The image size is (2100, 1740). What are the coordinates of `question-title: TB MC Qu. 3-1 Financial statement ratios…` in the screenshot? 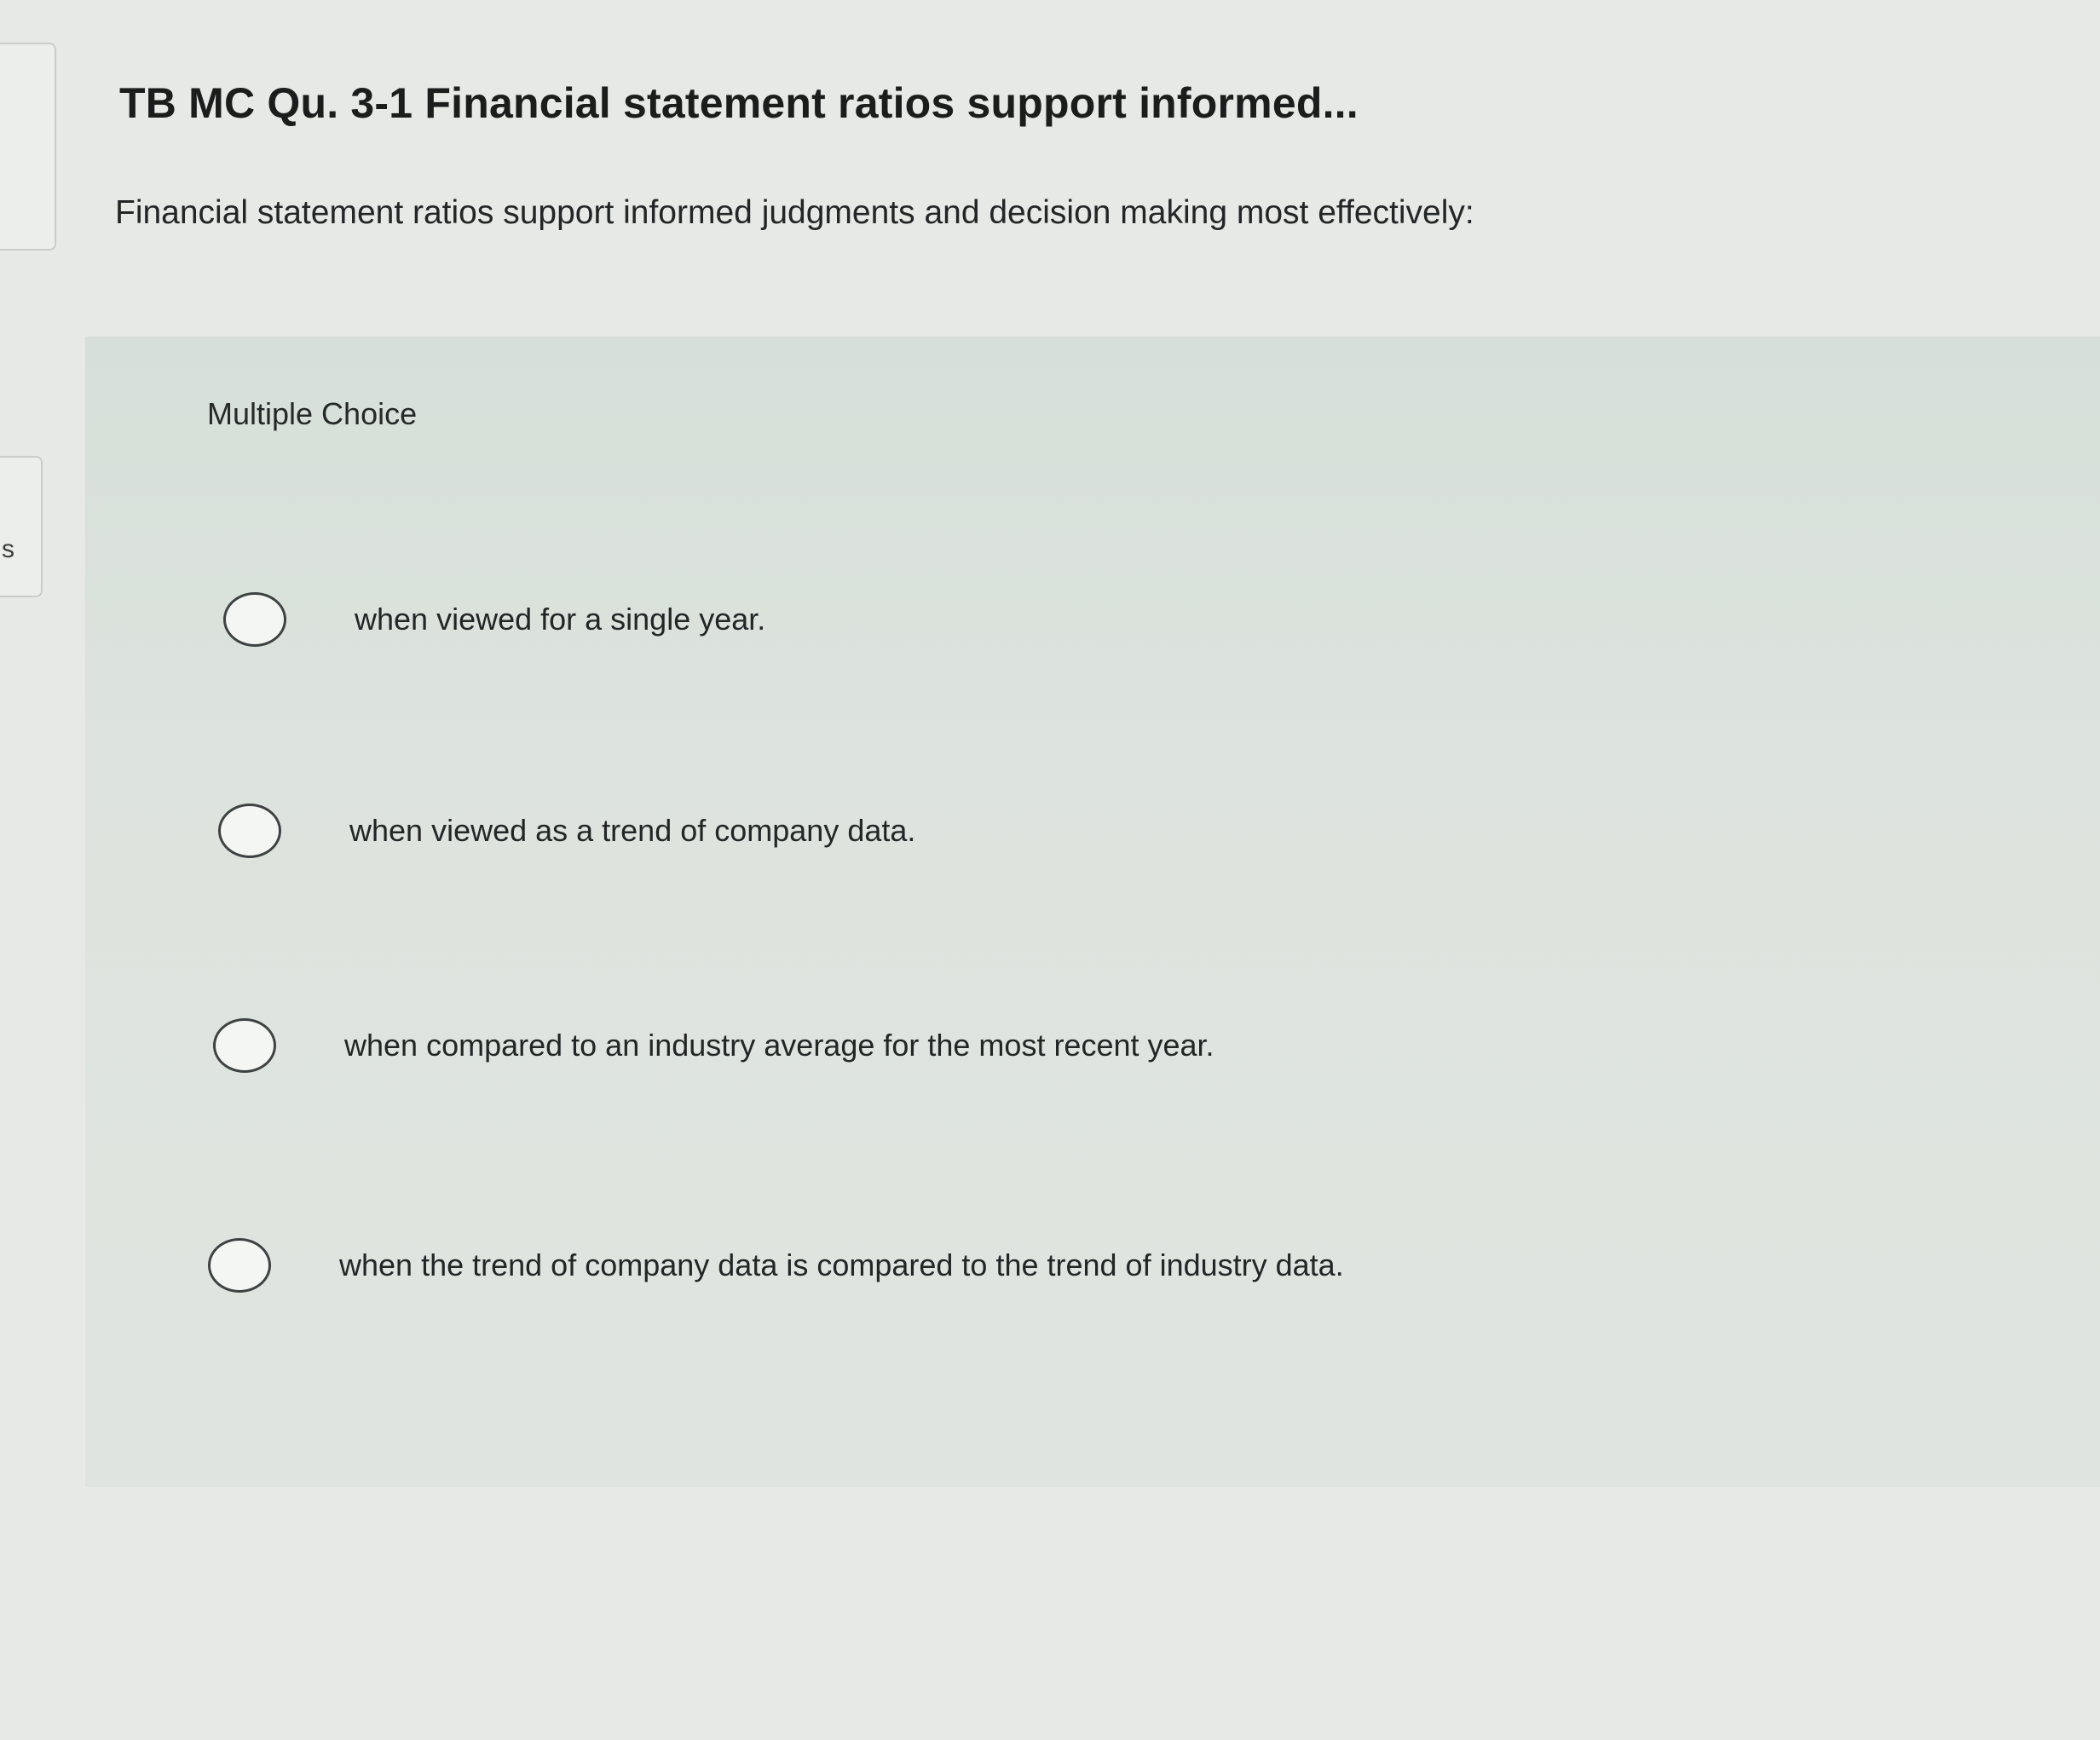 It's located at (739, 103).